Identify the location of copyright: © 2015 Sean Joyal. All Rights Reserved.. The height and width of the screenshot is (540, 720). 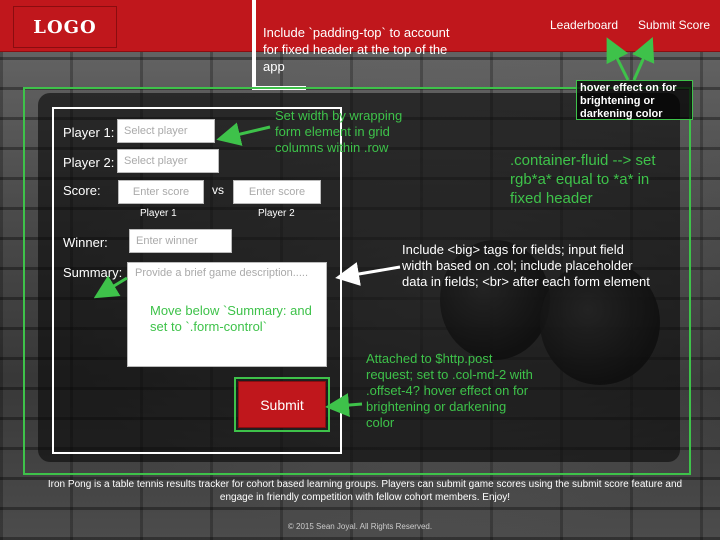
(360, 526).